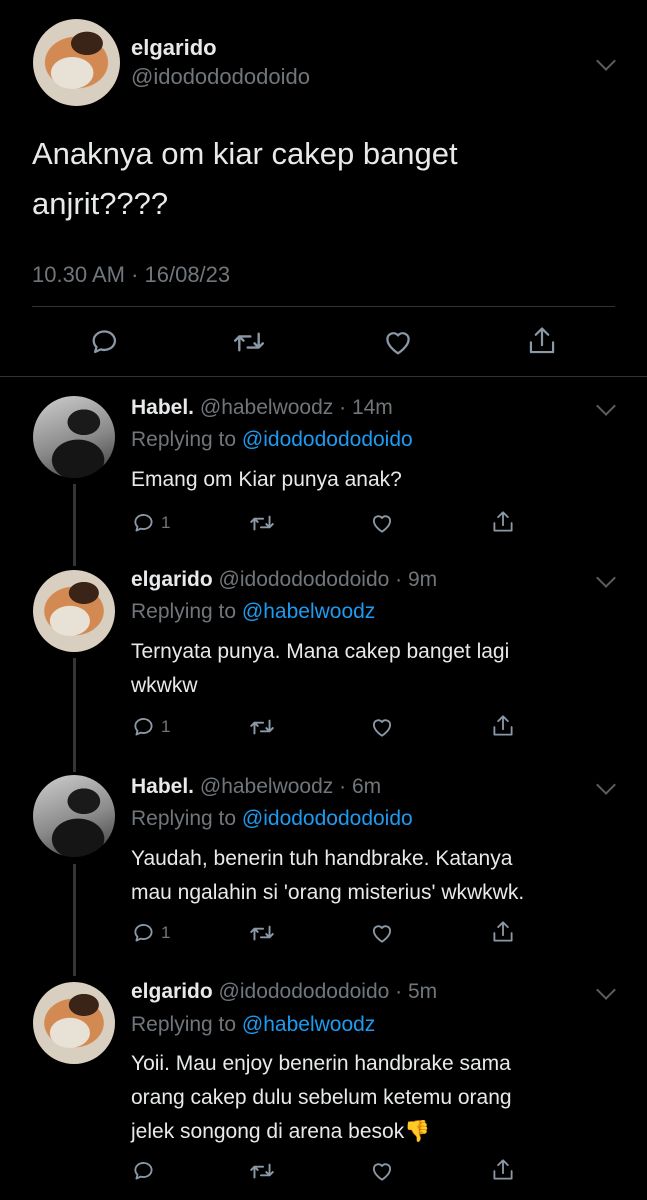  I want to click on reply-text-line: orang cakep dulu sebelum ketemu orang, so click(321, 1097).